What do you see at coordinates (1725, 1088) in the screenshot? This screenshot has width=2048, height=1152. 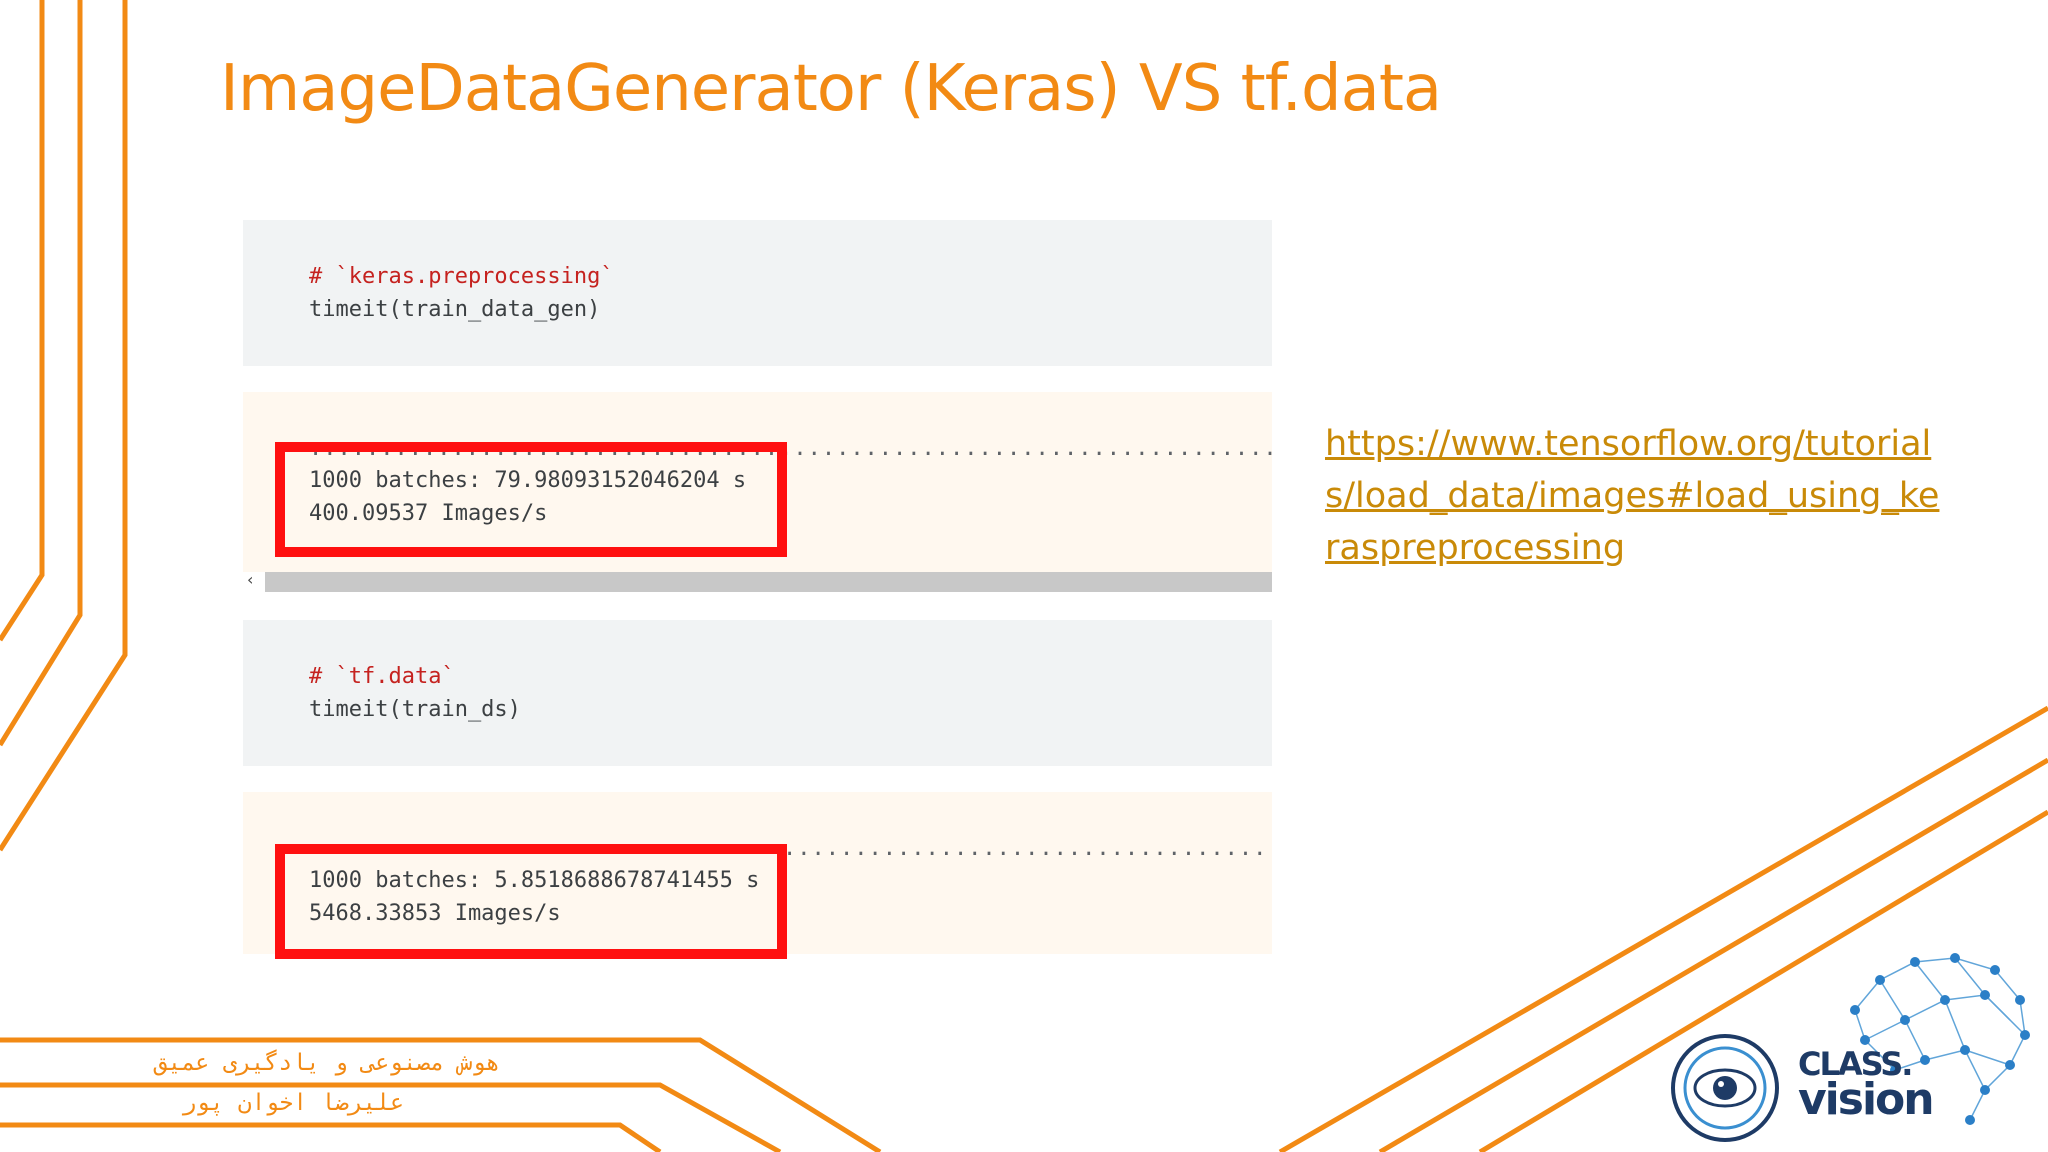 I see `eye-emblem-icon` at bounding box center [1725, 1088].